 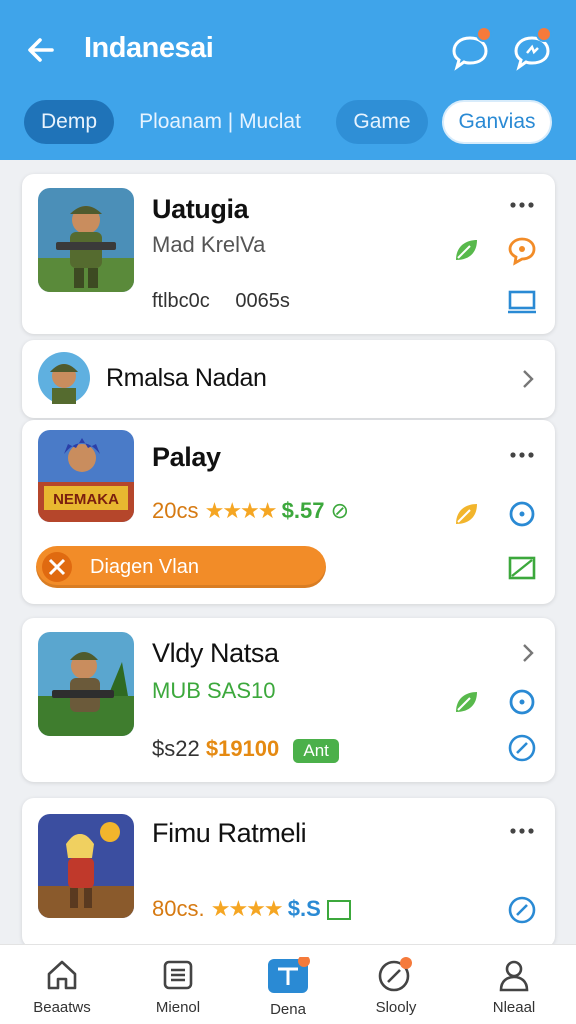 What do you see at coordinates (42, 50) in the screenshot?
I see `back-arrow-icon` at bounding box center [42, 50].